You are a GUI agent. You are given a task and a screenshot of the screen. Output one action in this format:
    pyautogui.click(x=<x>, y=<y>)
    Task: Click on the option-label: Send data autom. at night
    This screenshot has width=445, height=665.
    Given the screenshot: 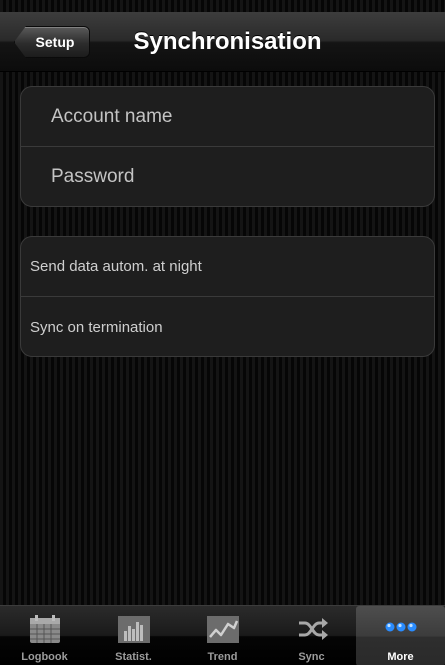 What is the action you would take?
    pyautogui.click(x=116, y=266)
    